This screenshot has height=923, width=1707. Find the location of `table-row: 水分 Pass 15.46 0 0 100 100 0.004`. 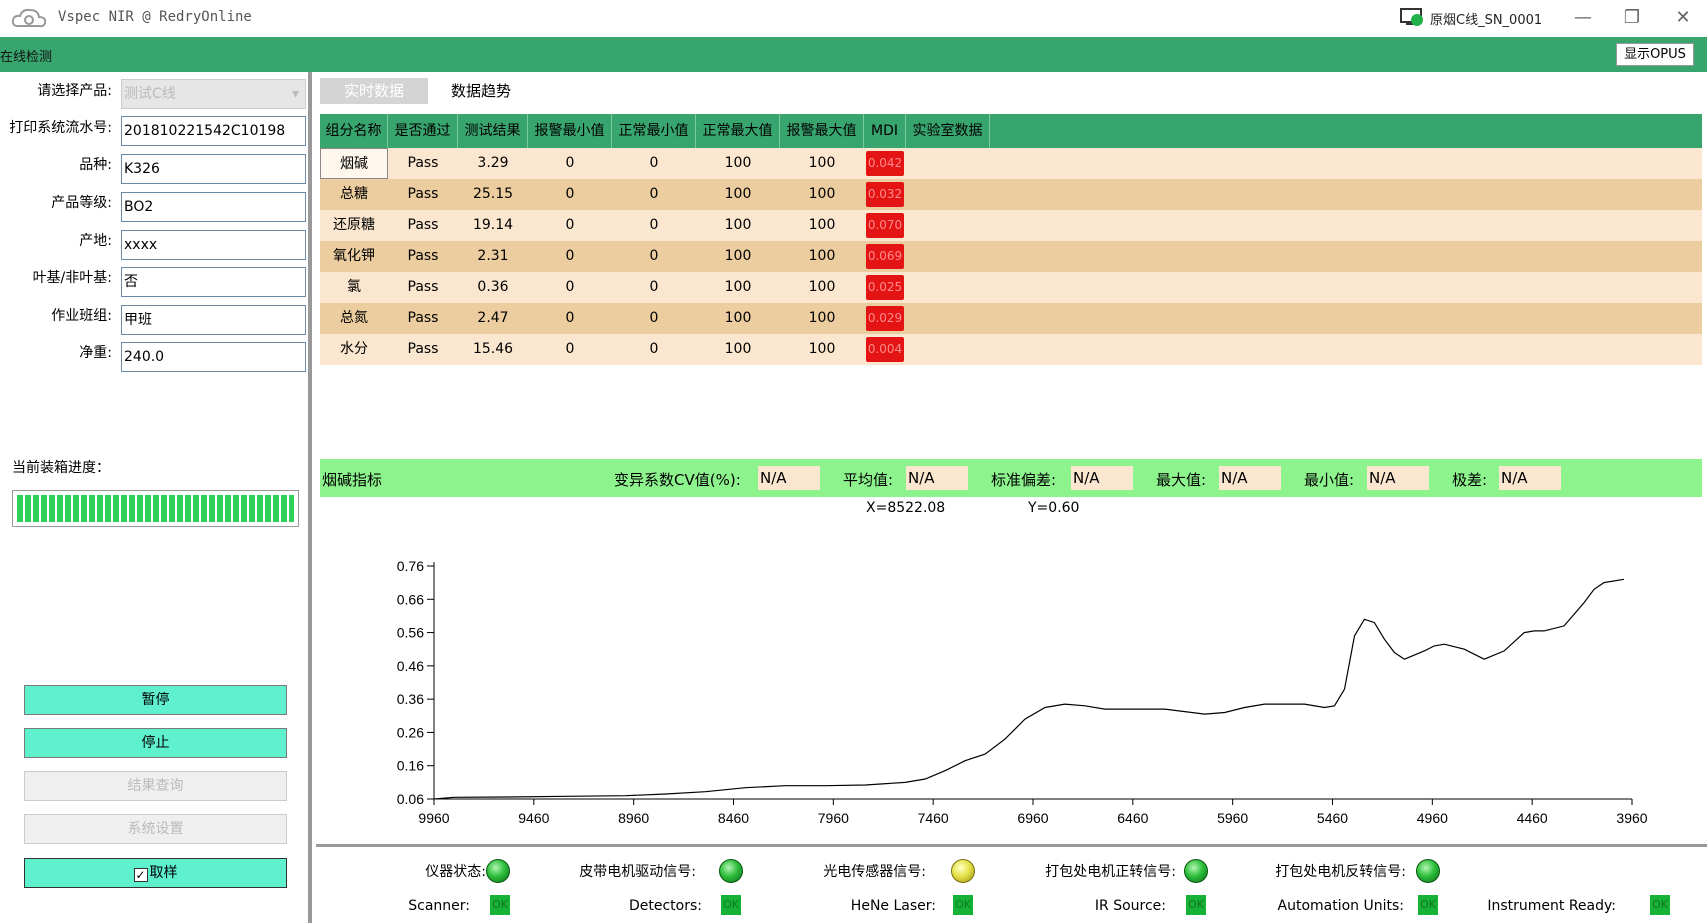

table-row: 水分 Pass 15.46 0 0 100 100 0.004 is located at coordinates (1011, 349).